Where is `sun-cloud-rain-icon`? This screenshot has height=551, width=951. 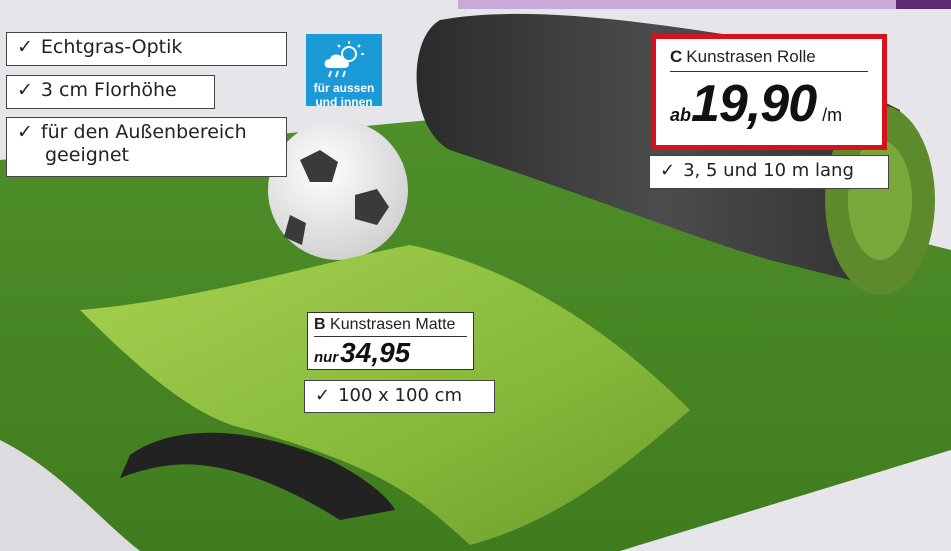 sun-cloud-rain-icon is located at coordinates (344, 59).